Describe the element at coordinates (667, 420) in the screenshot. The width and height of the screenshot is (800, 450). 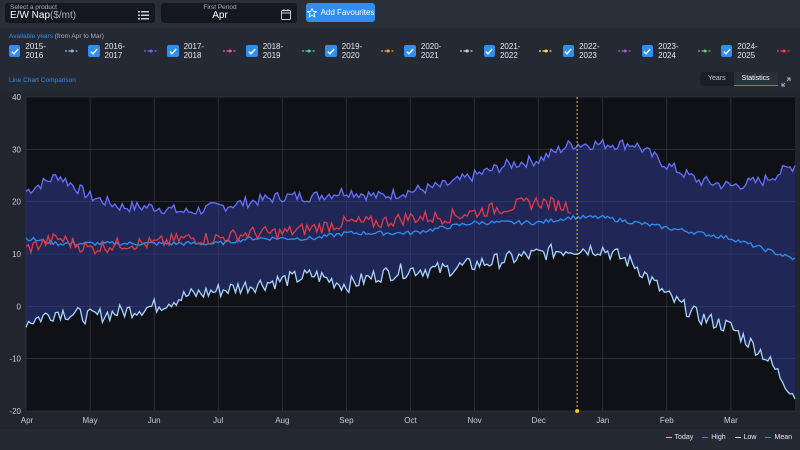
I see `x-tick-label: Feb` at that location.